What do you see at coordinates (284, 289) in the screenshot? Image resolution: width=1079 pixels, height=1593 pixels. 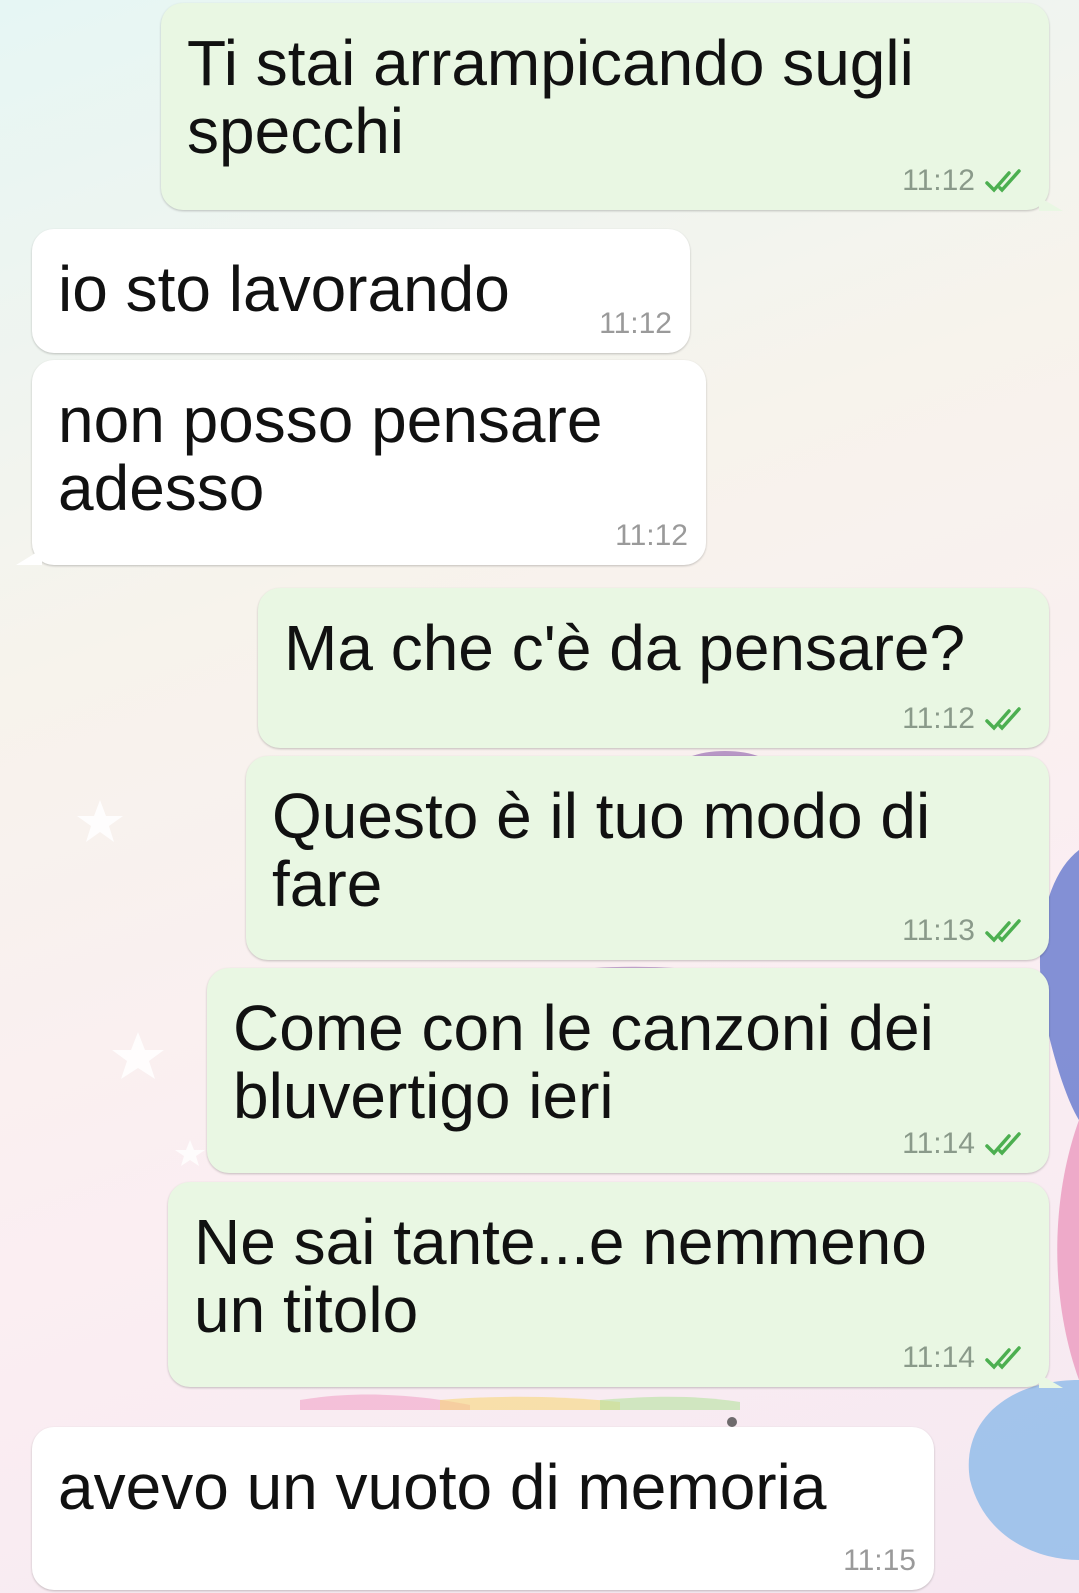 I see `message-text: io sto lavorando` at bounding box center [284, 289].